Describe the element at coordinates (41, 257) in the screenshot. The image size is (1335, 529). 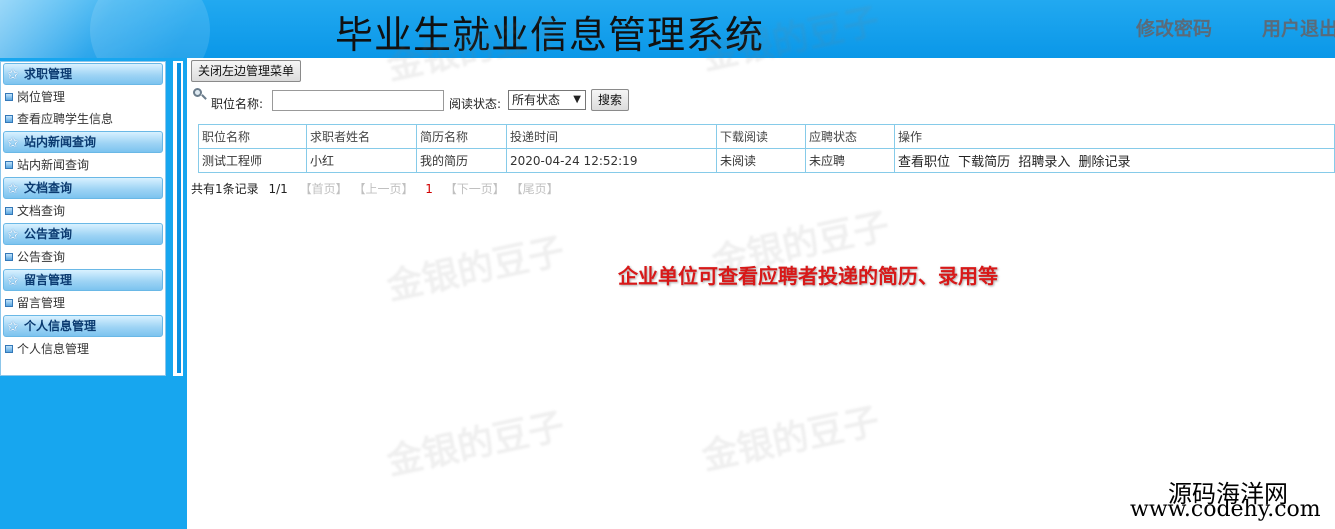
I see `sidebar-item-label: 公告查询` at that location.